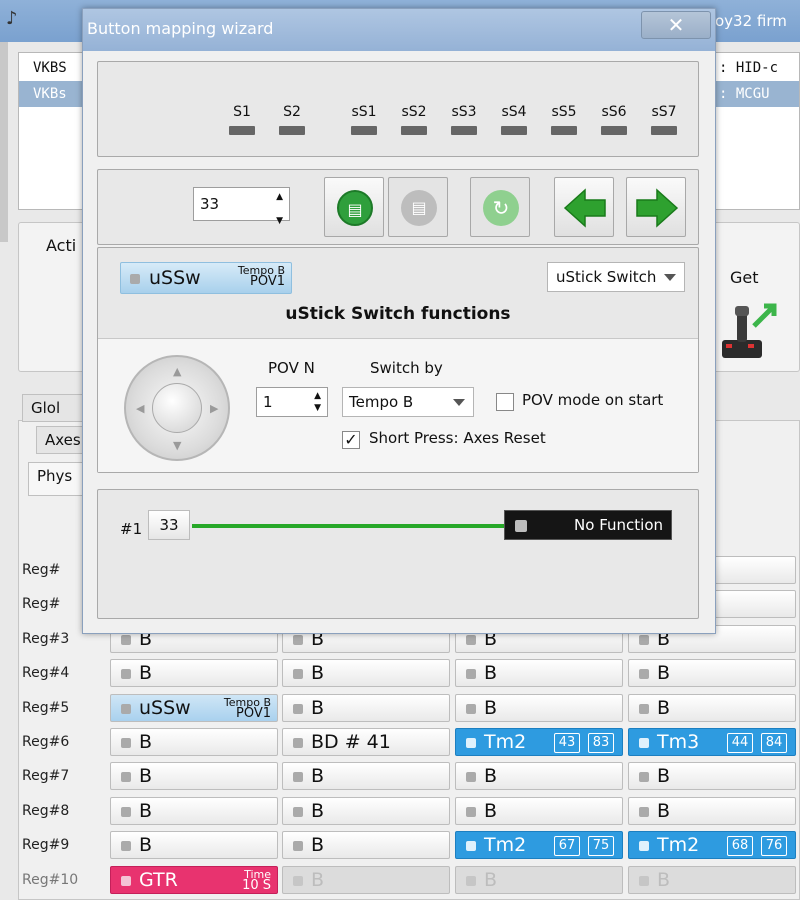 This screenshot has height=900, width=800. I want to click on register-cell: uSSw Tempo B POV1, so click(194, 708).